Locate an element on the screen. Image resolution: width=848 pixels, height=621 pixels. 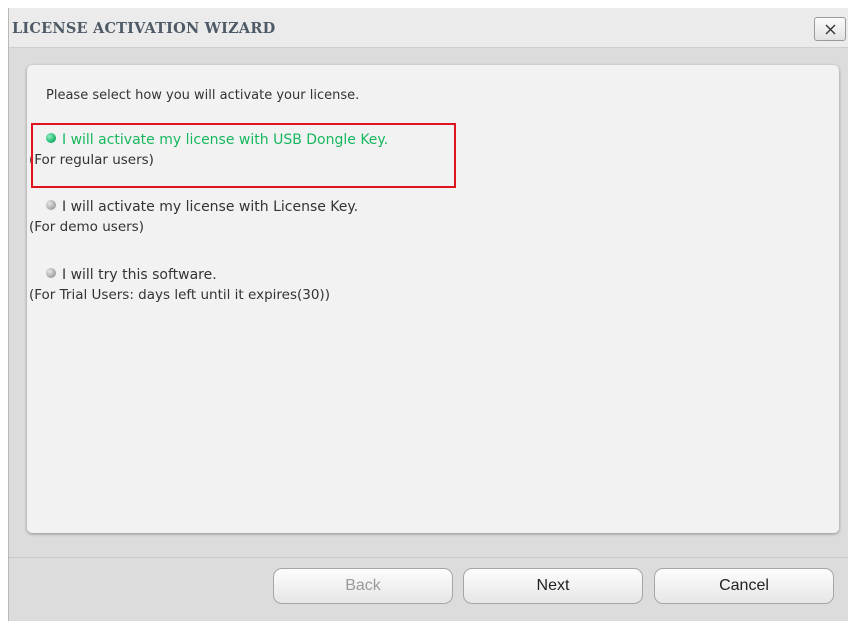
cancel-button: Cancel is located at coordinates (744, 586).